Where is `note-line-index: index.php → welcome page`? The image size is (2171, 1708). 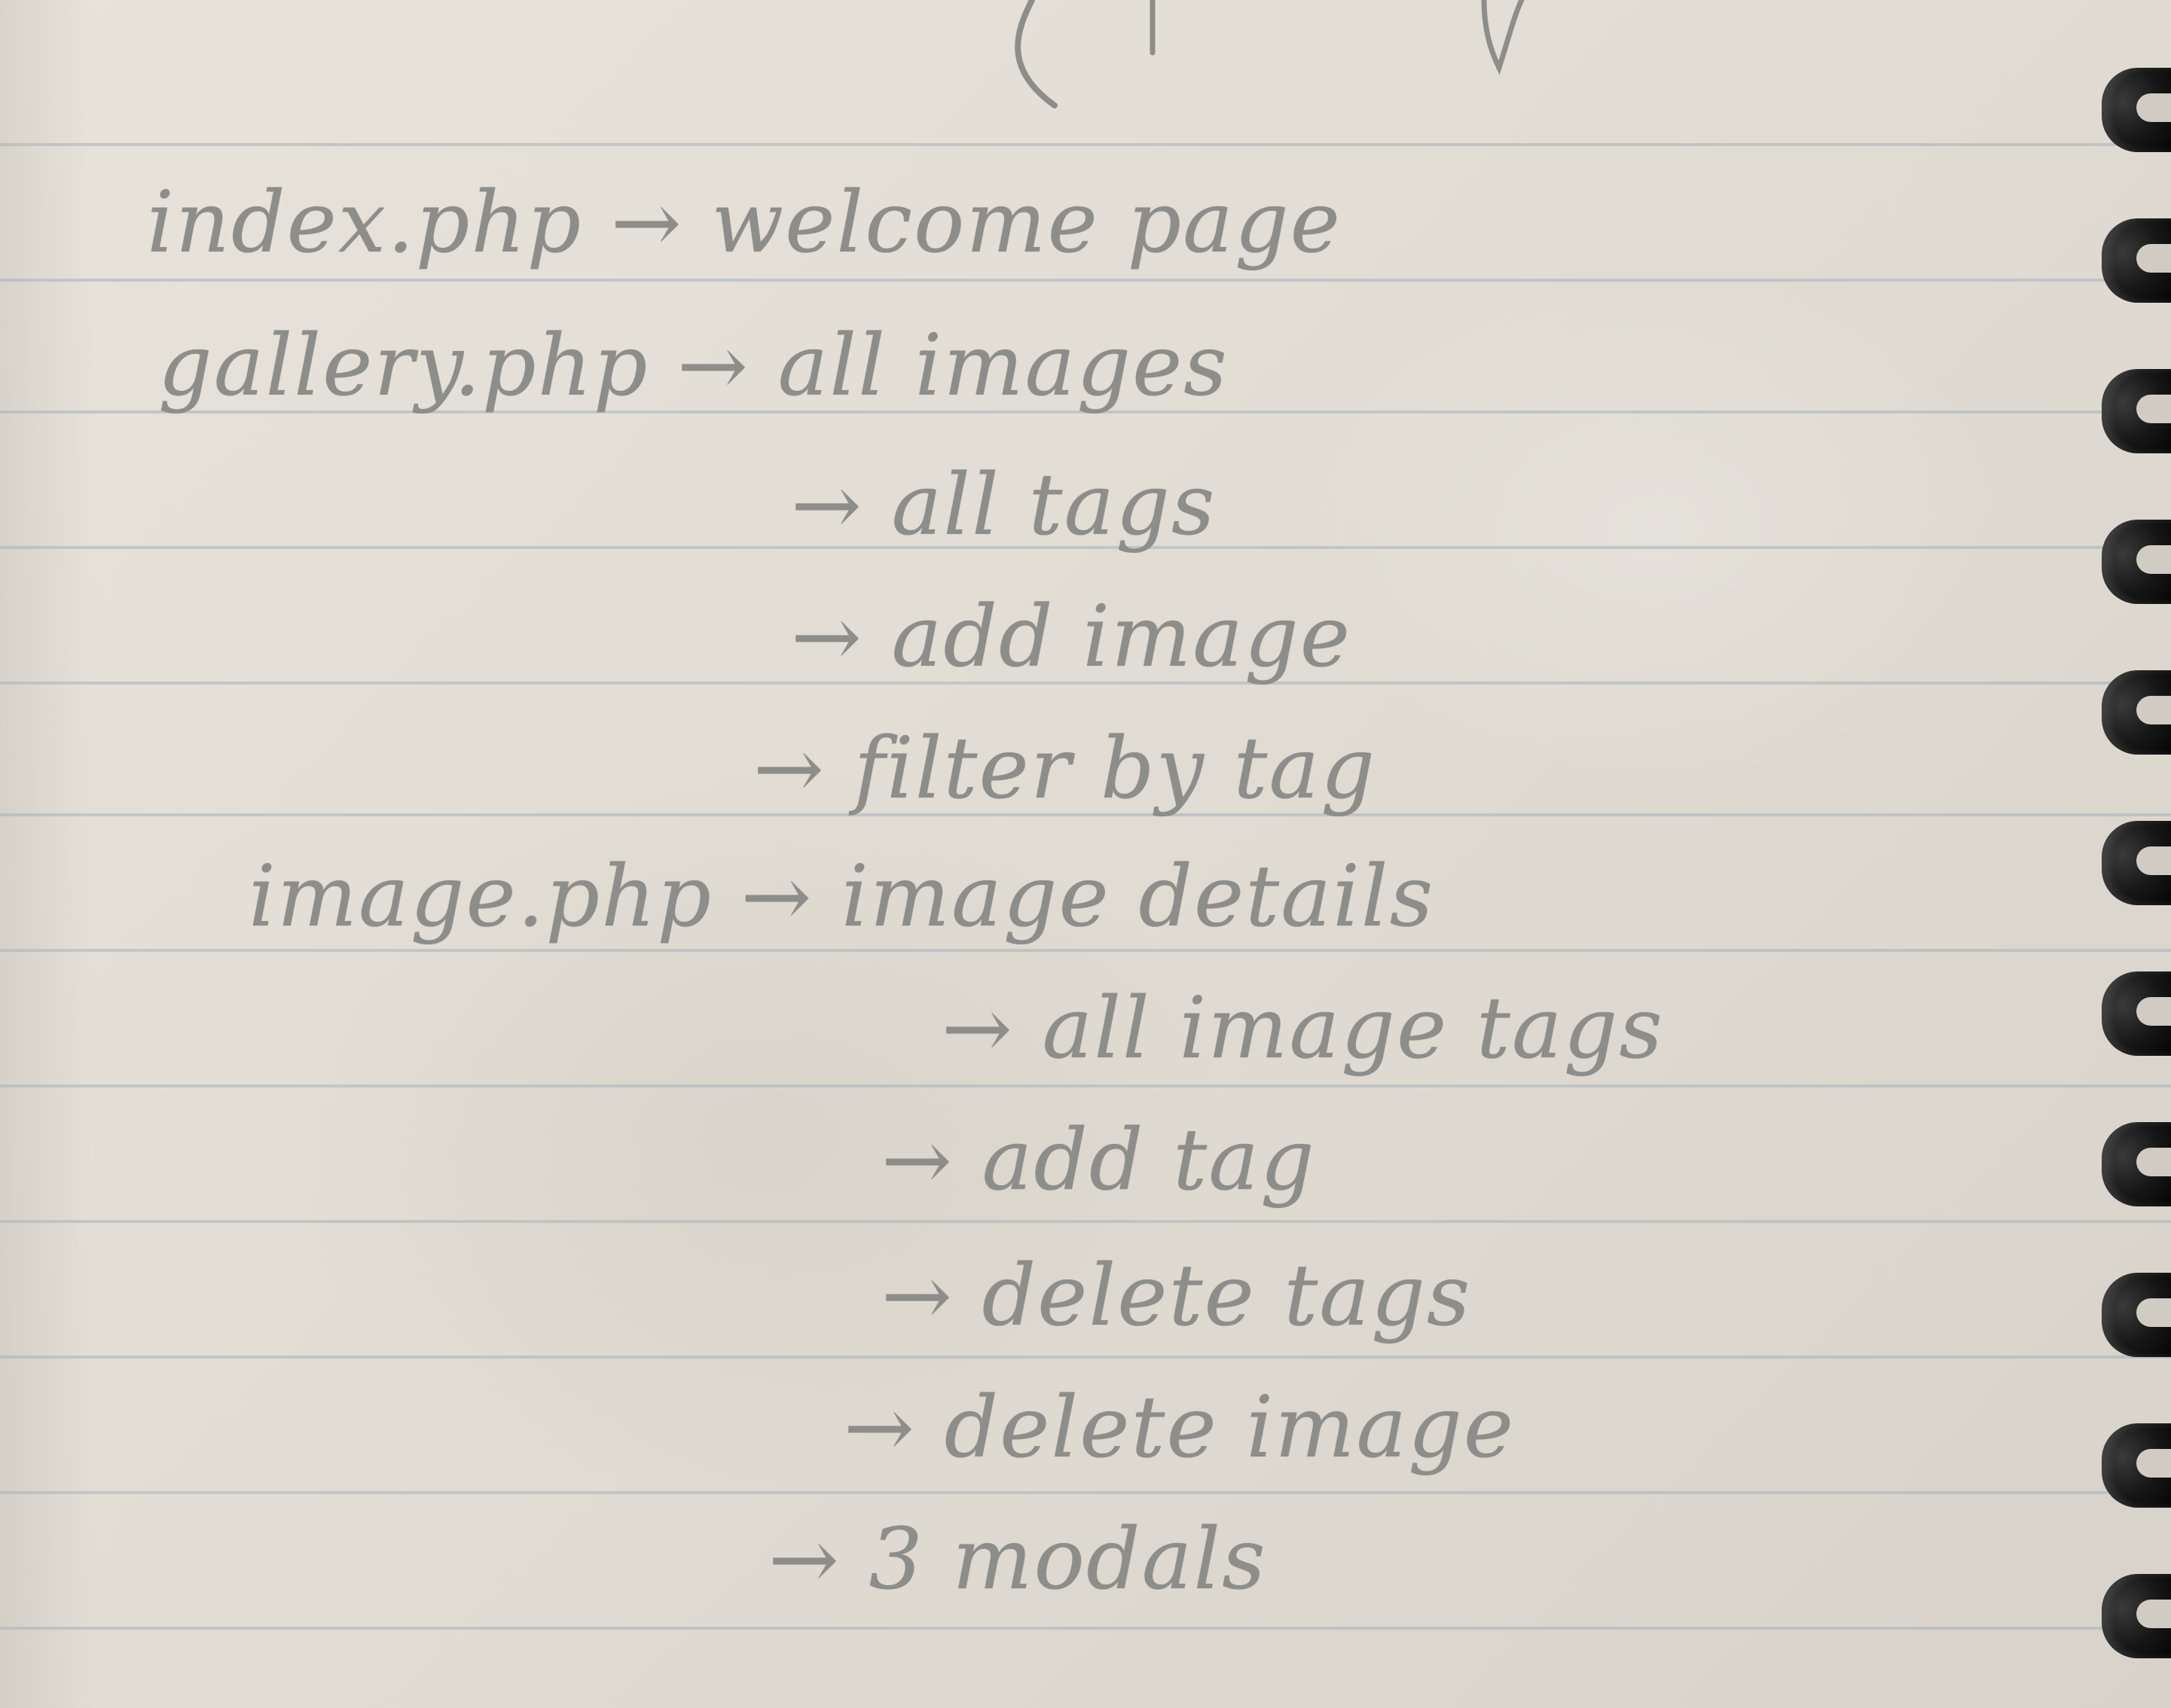
note-line-index: index.php → welcome page is located at coordinates (744, 223).